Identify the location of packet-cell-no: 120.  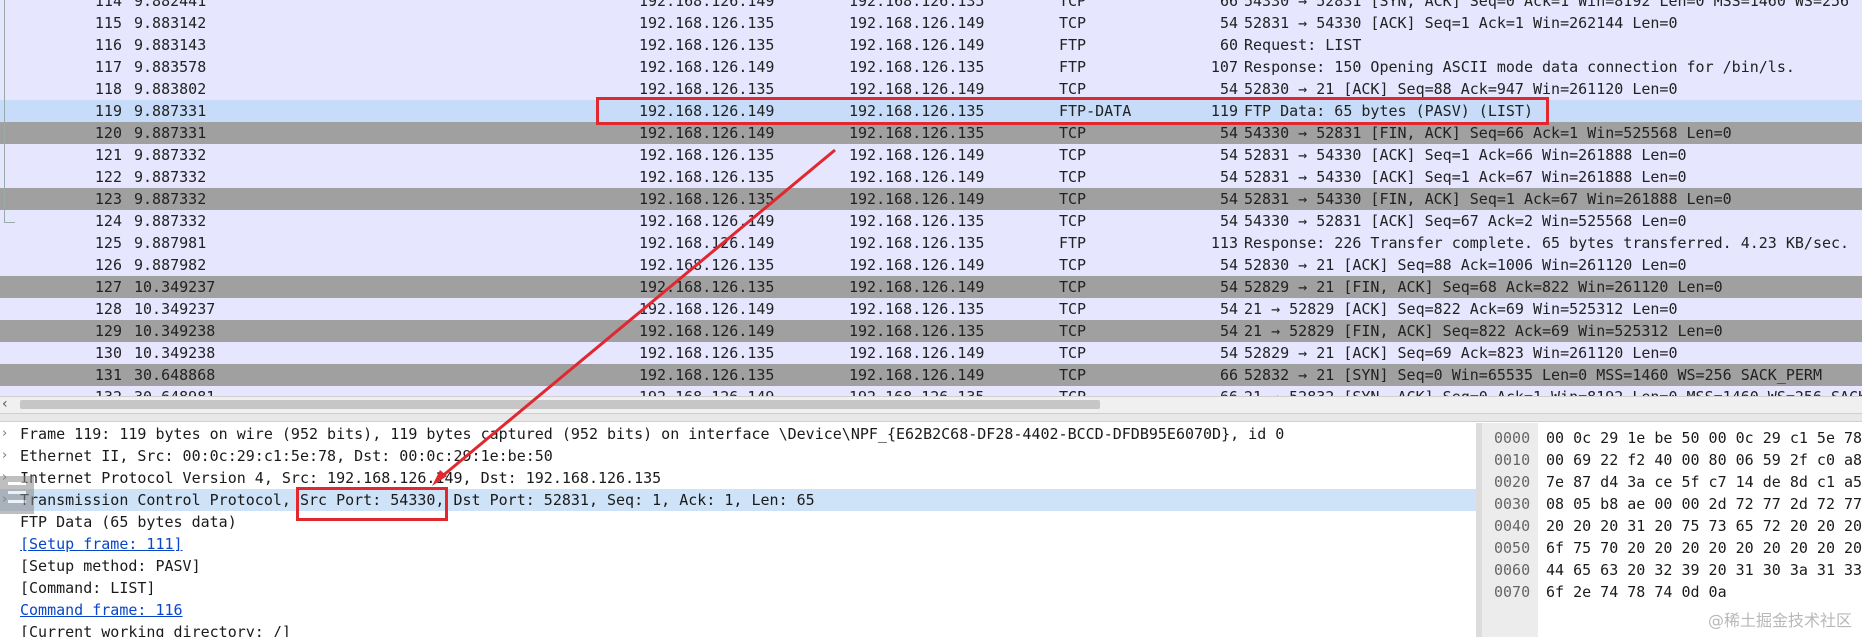
(108, 133).